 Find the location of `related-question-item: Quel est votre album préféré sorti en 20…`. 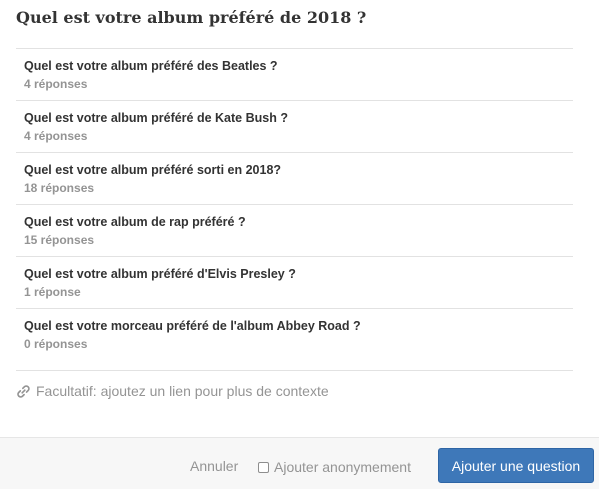

related-question-item: Quel est votre album préféré sorti en 20… is located at coordinates (294, 179).